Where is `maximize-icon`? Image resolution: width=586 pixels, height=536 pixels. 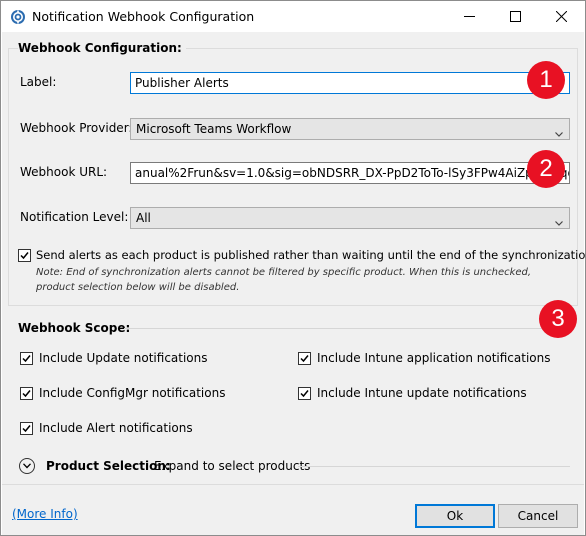
maximize-icon is located at coordinates (515, 16).